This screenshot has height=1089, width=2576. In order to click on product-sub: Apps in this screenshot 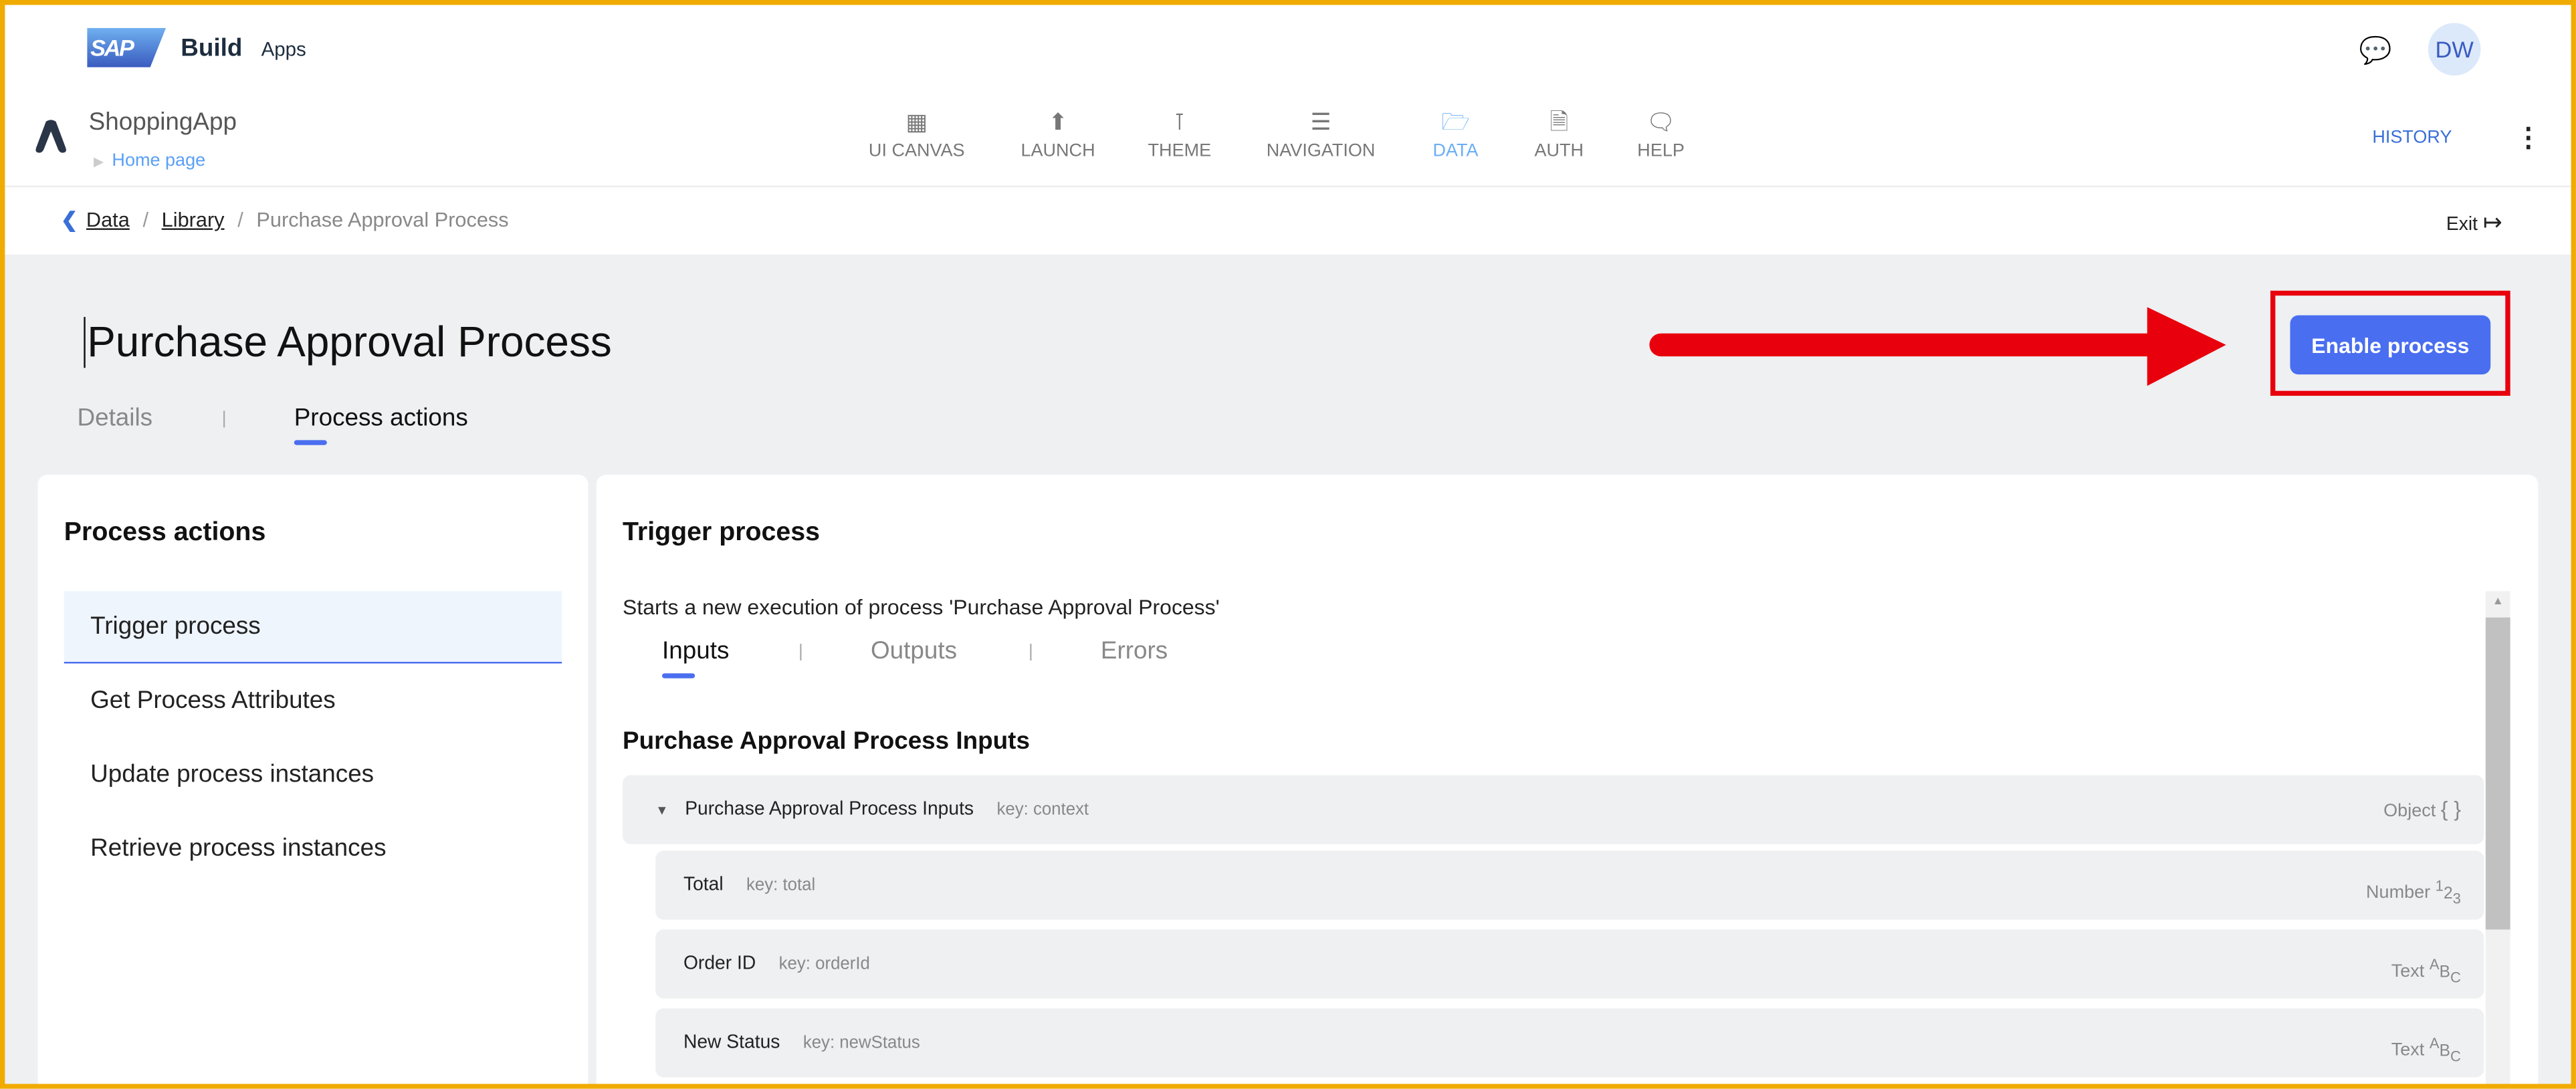, I will do `click(283, 49)`.